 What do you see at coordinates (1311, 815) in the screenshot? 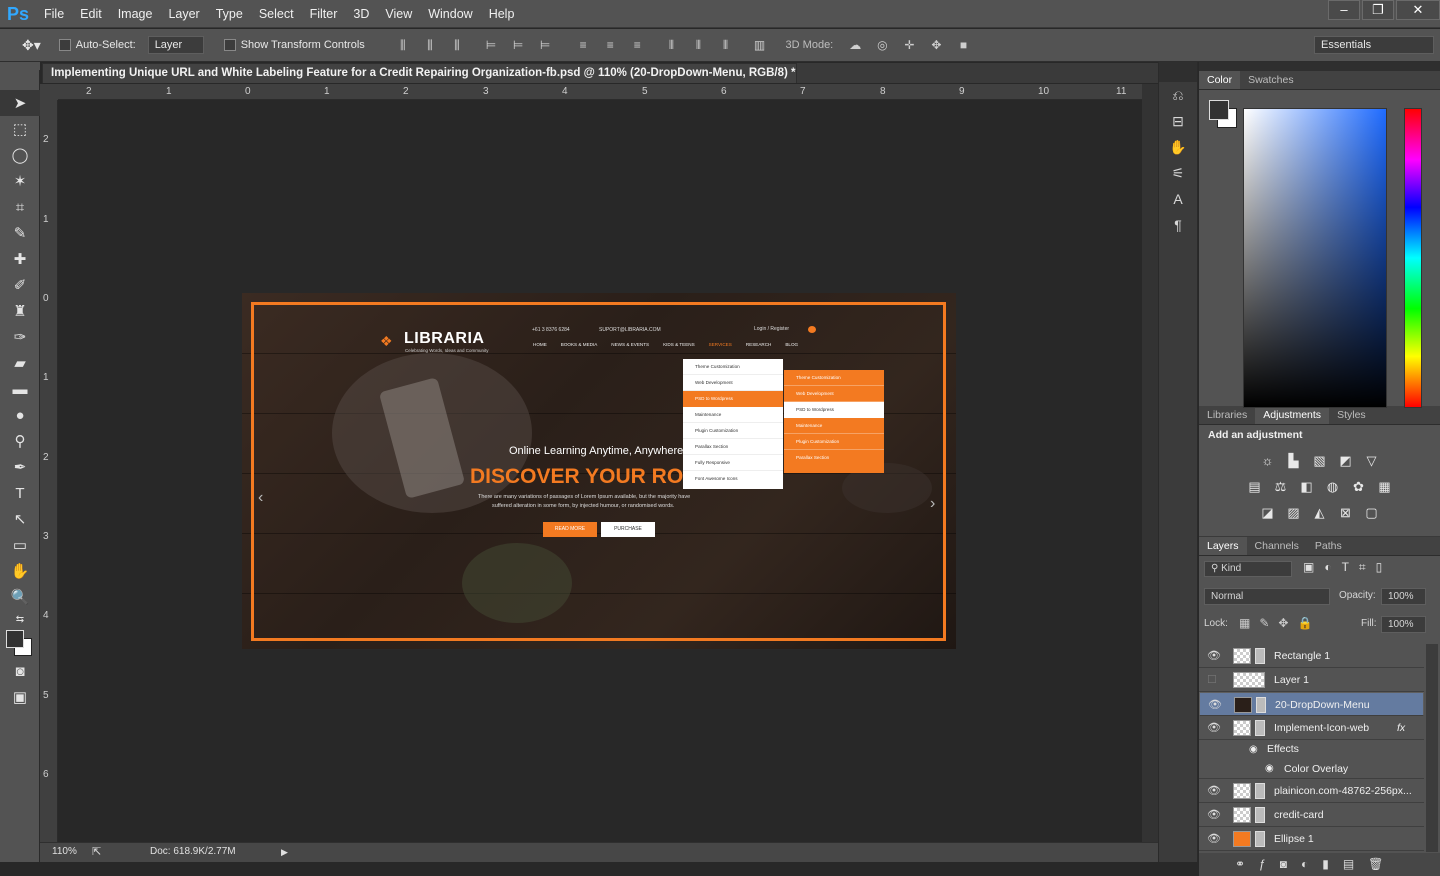
I see `layer-row: 👁 credit-card` at bounding box center [1311, 815].